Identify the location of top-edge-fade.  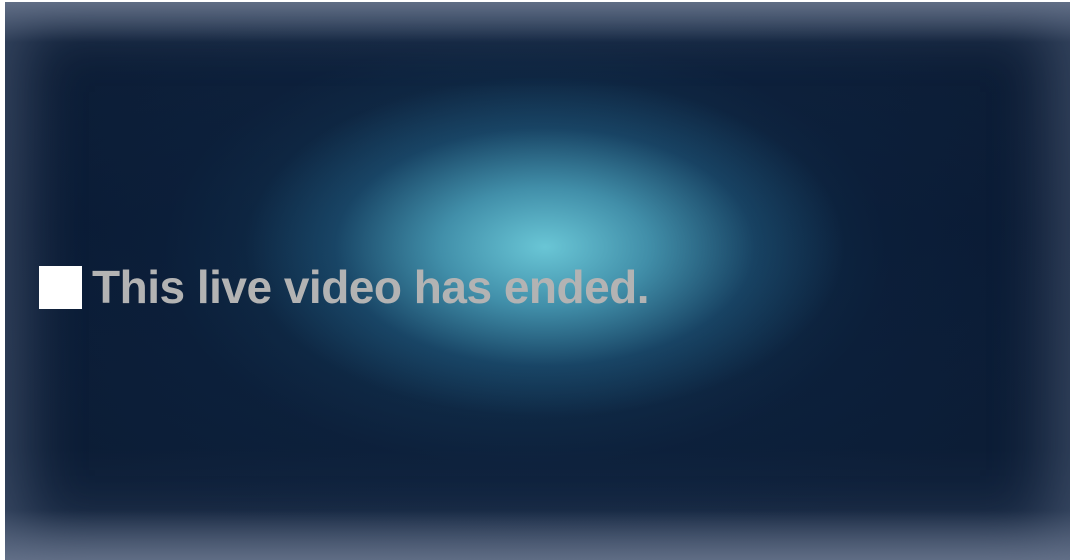
(537, 22).